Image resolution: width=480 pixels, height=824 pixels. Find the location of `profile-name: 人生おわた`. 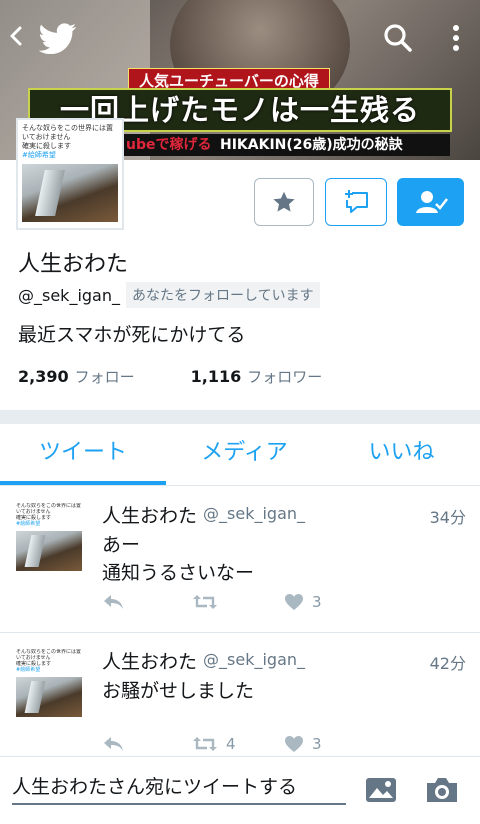

profile-name: 人生おわた is located at coordinates (73, 264).